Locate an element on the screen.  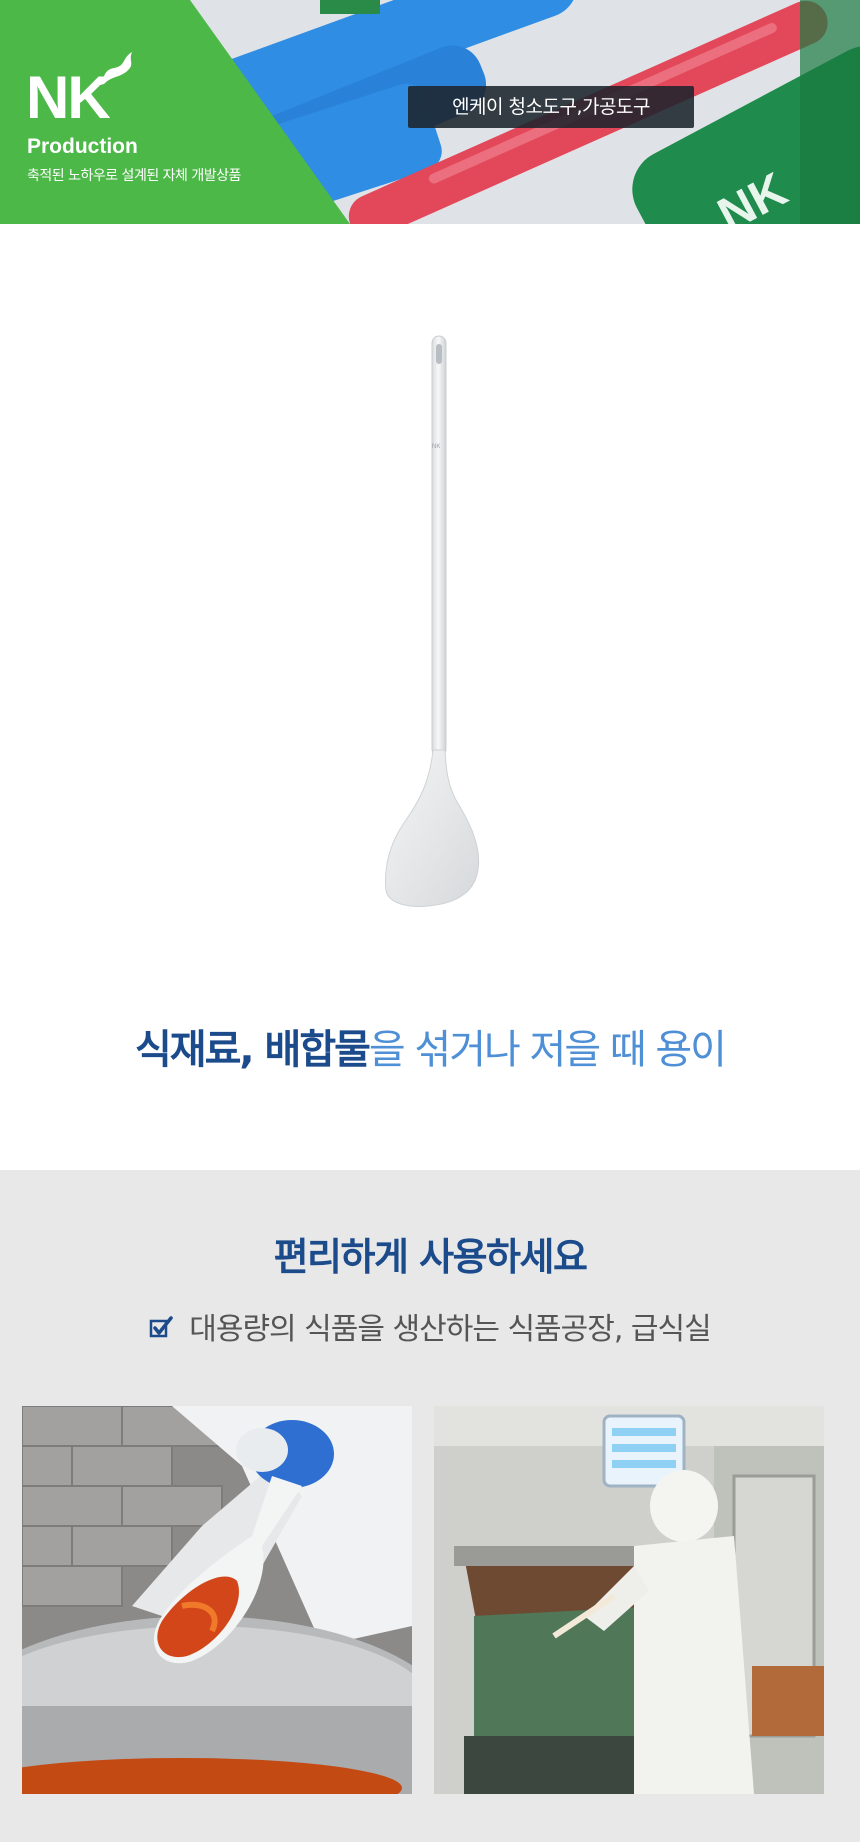
usage-item-text: 대용량의 식품을 생산하는 식품공장, 급식실 is located at coordinates (450, 1329).